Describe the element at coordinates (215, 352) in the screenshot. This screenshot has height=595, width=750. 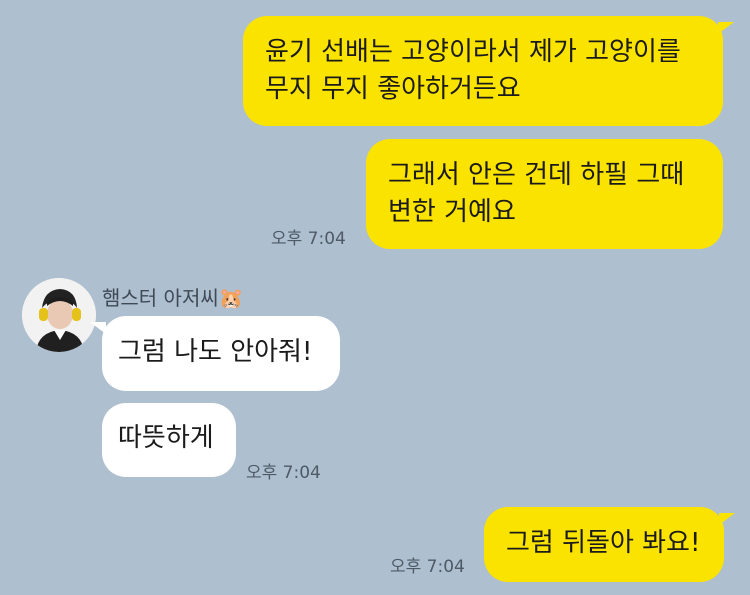
I see `message-text: 그럼 나도 안아줘!` at that location.